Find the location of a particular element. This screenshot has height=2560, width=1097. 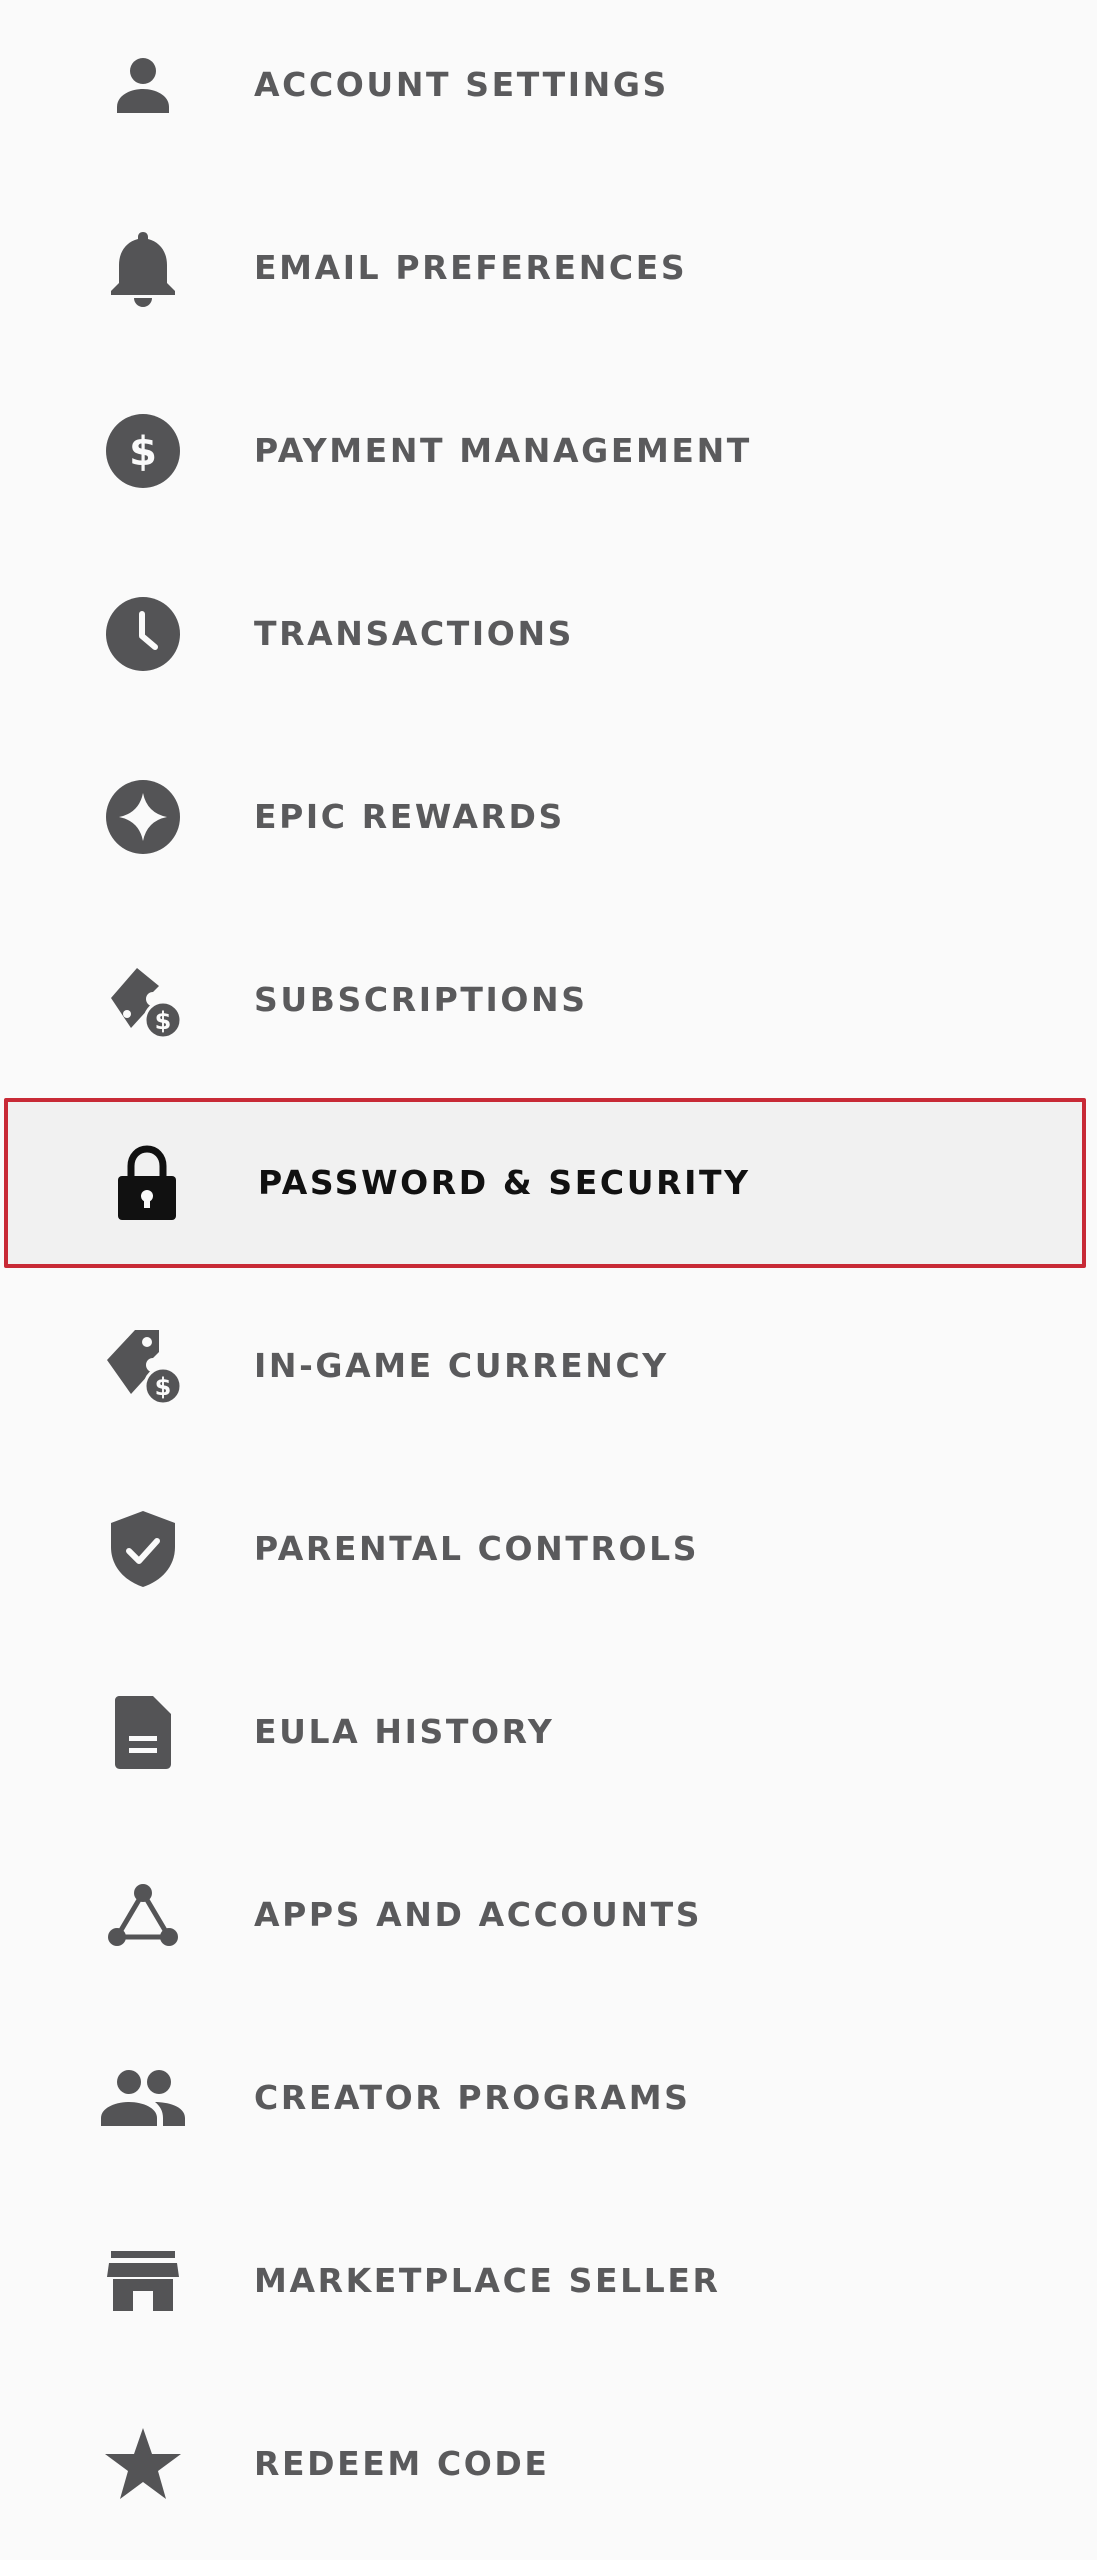

sidebar-item-password-security: PASSWORD & SECURITY is located at coordinates (545, 1183).